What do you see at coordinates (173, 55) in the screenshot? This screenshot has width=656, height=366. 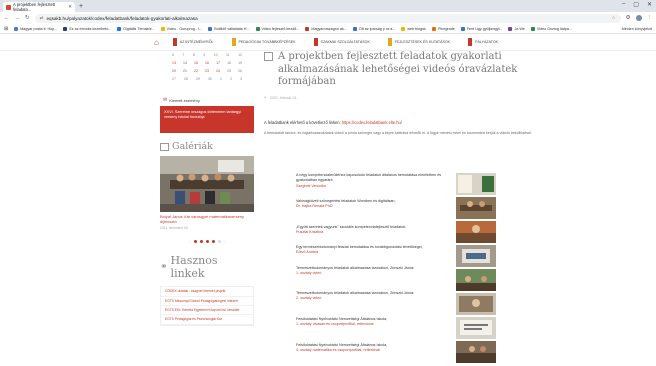 I see `calendar-day: 6` at bounding box center [173, 55].